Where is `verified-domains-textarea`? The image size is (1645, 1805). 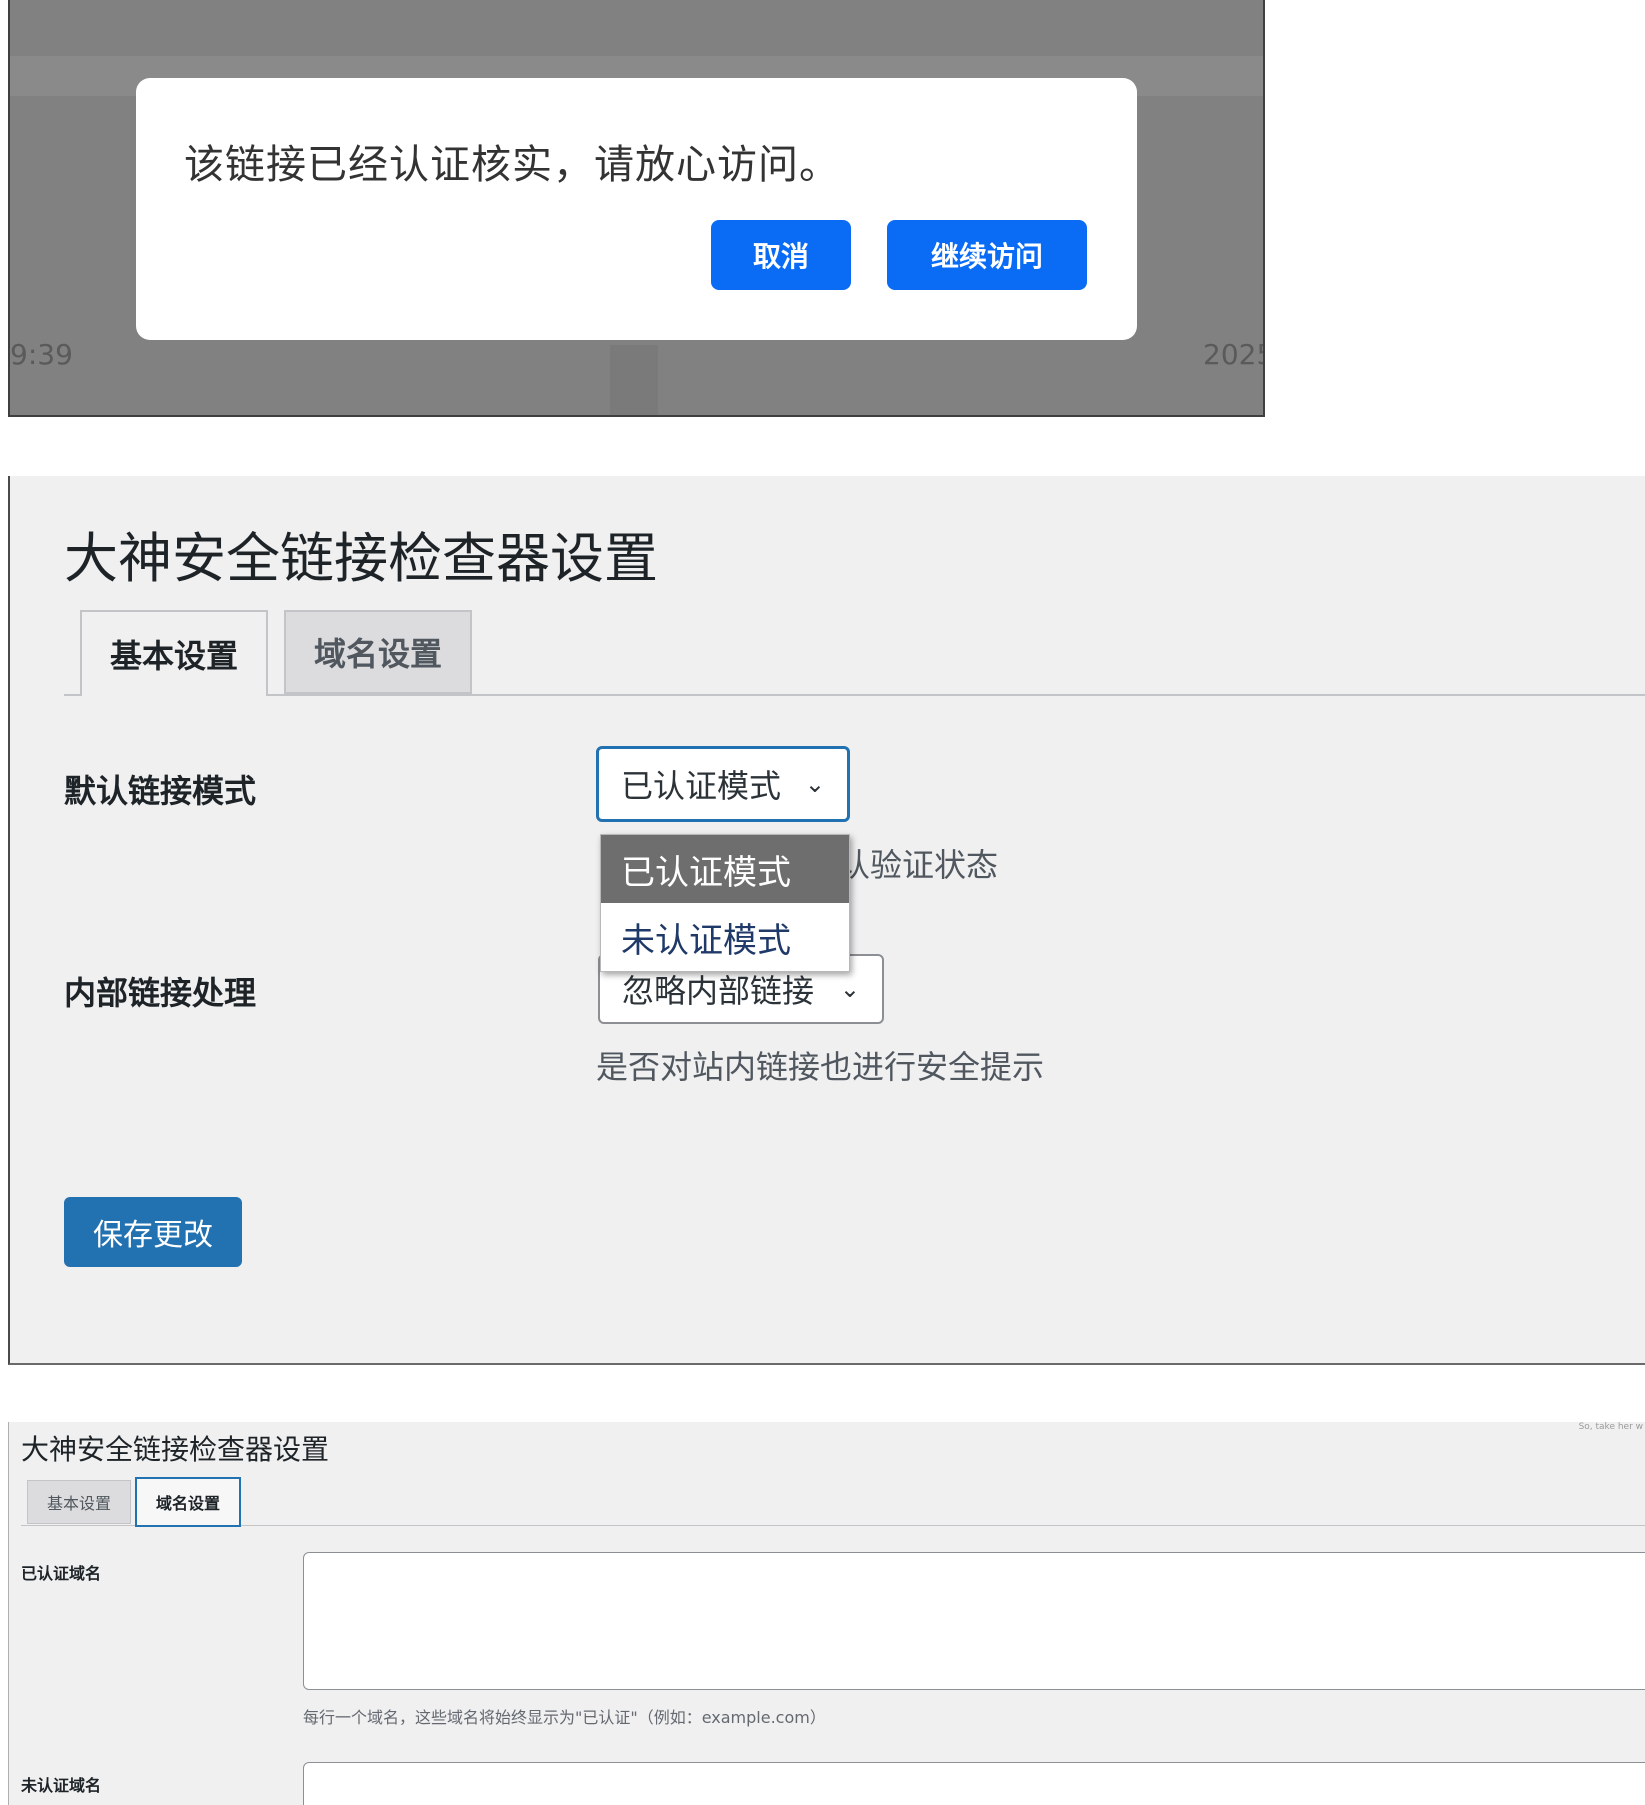
verified-domains-textarea is located at coordinates (974, 1621).